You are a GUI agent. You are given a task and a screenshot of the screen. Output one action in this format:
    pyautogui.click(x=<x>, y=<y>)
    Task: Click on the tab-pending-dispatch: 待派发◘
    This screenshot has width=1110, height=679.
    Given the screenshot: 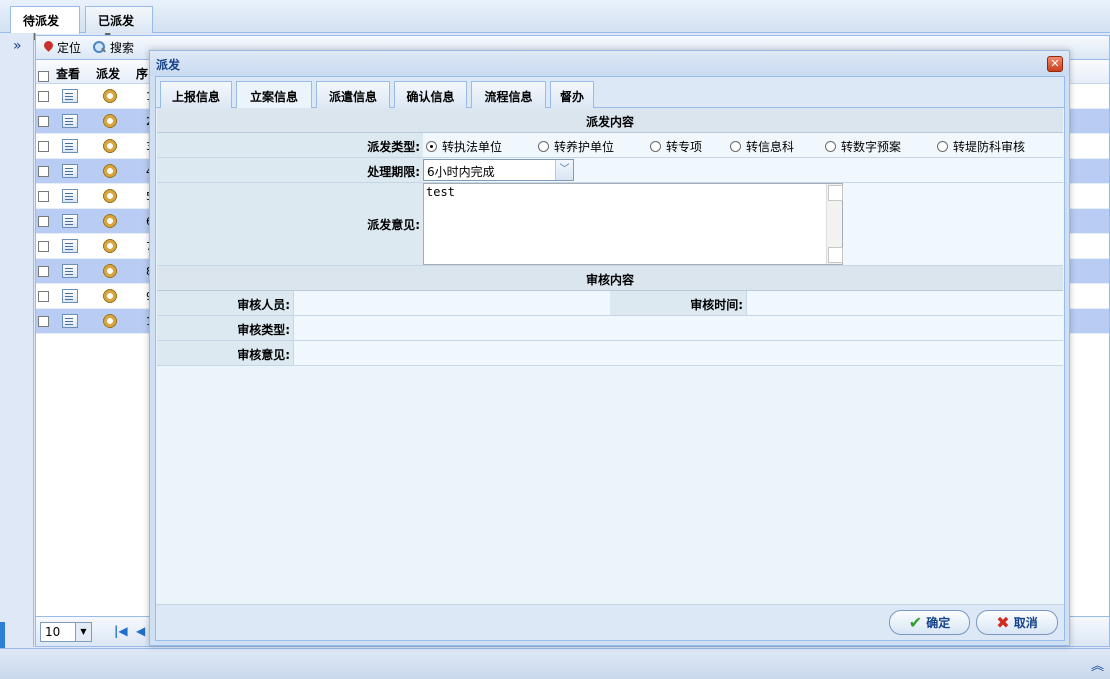 What is the action you would take?
    pyautogui.click(x=45, y=24)
    